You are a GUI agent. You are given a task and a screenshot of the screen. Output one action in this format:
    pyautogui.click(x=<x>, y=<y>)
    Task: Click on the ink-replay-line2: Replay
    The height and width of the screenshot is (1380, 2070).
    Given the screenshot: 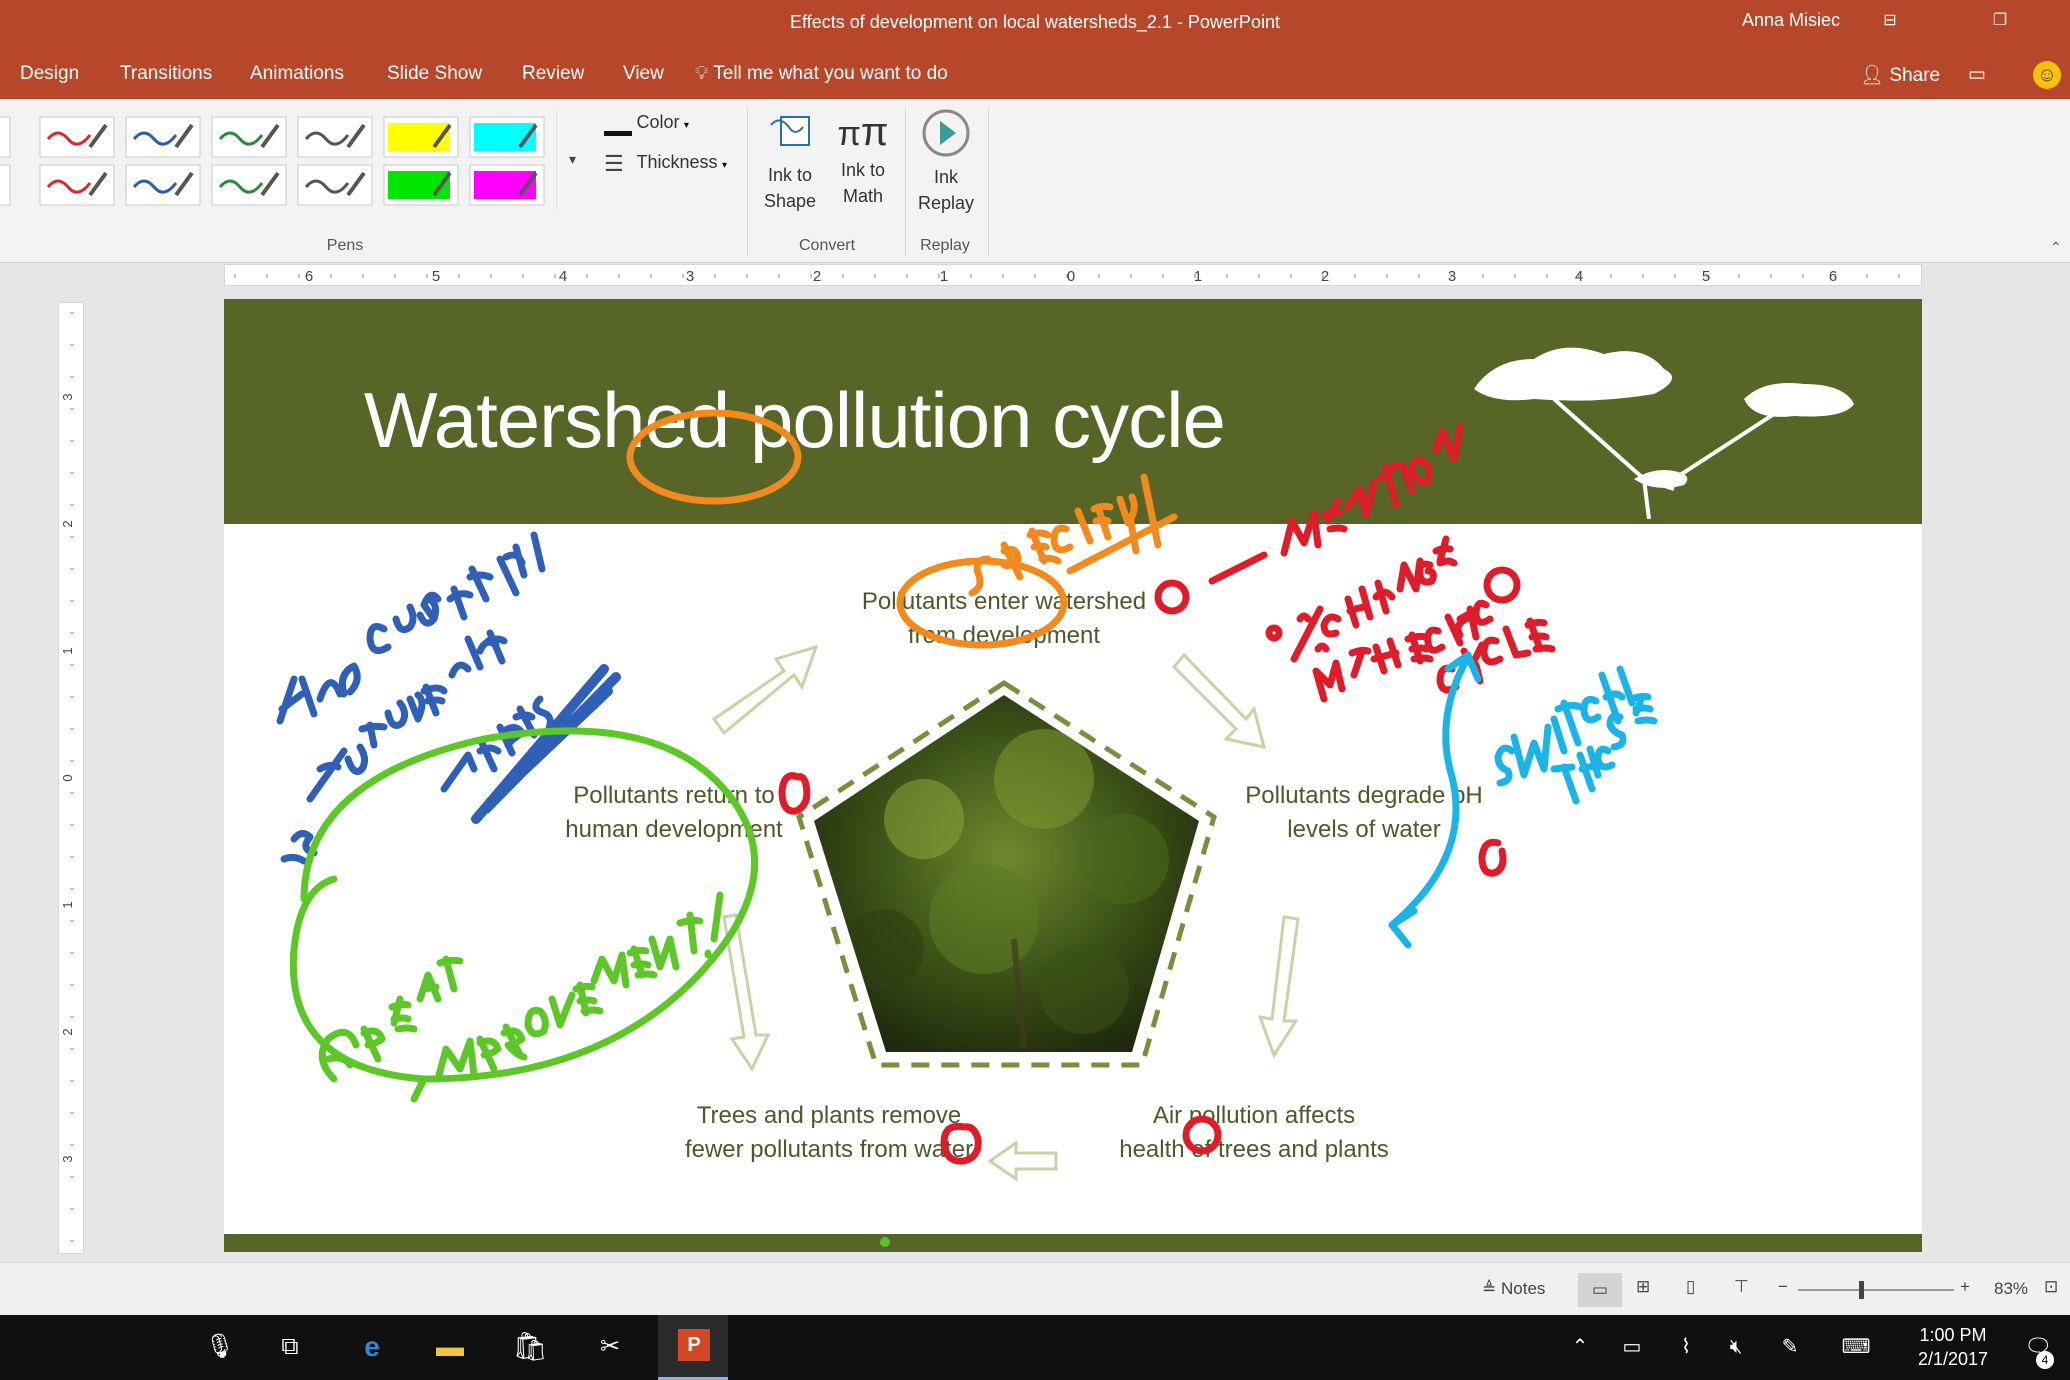 What is the action you would take?
    pyautogui.click(x=946, y=203)
    